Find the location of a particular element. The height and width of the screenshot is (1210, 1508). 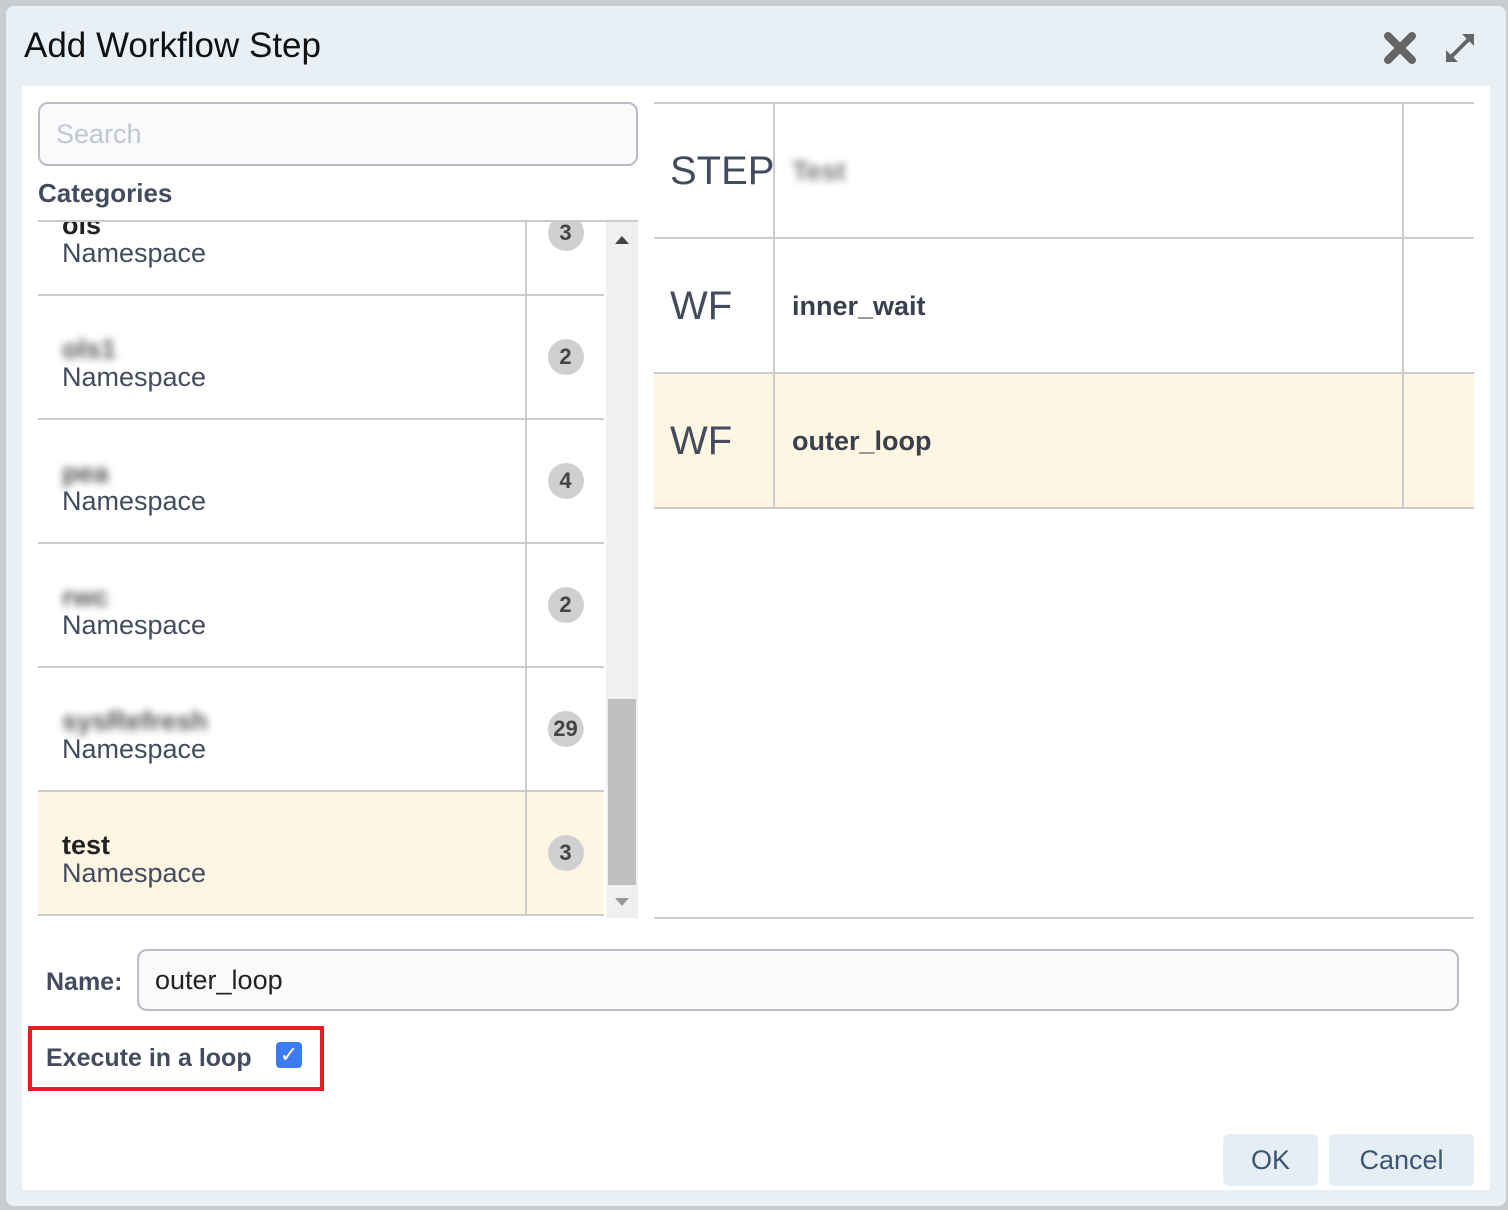

scroll-up-icon is located at coordinates (622, 240).